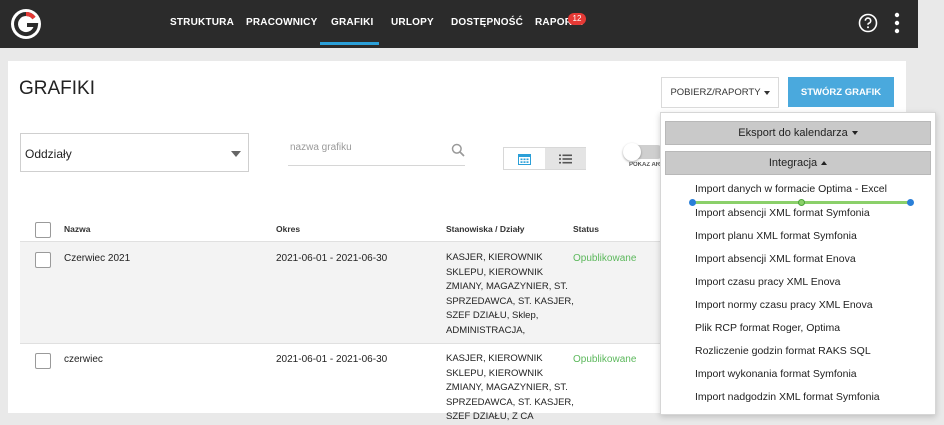 This screenshot has width=944, height=425. What do you see at coordinates (134, 152) in the screenshot?
I see `department-select: Oddziały` at bounding box center [134, 152].